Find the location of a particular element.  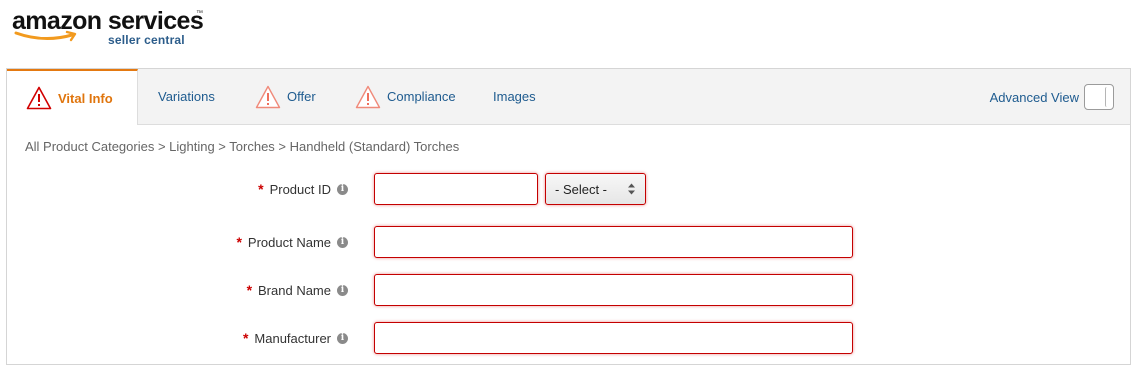

select-value: - Select - is located at coordinates (581, 189).